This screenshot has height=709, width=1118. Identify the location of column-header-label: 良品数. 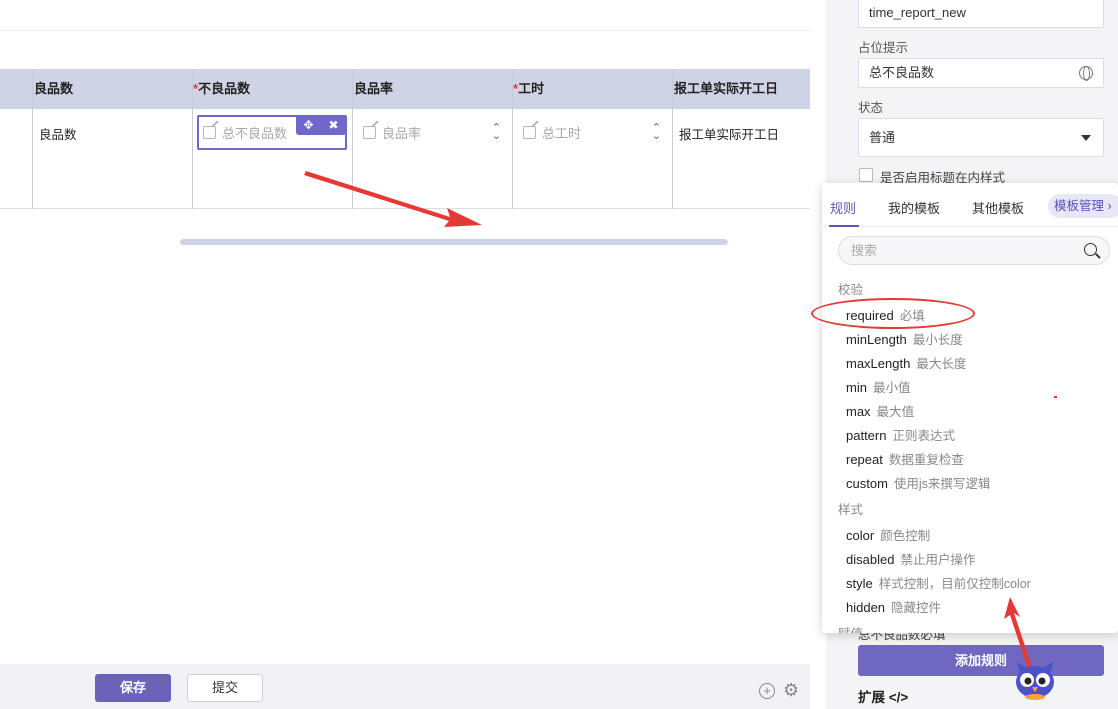
(54, 88).